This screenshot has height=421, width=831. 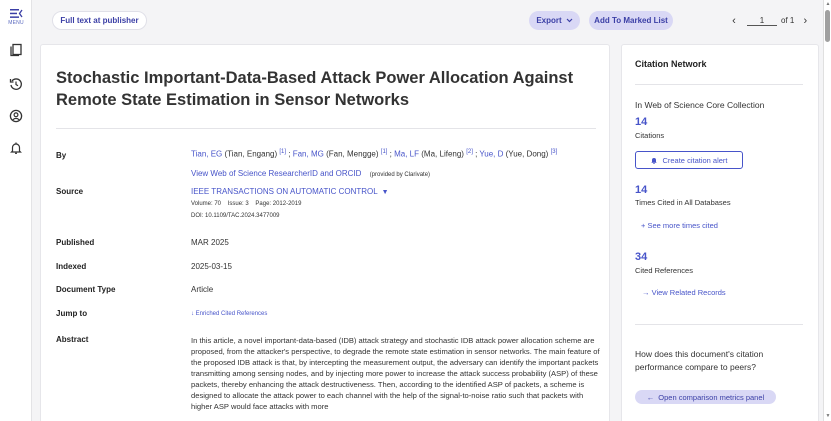 What do you see at coordinates (469, 152) in the screenshot?
I see `affiliation-ref: [2]` at bounding box center [469, 152].